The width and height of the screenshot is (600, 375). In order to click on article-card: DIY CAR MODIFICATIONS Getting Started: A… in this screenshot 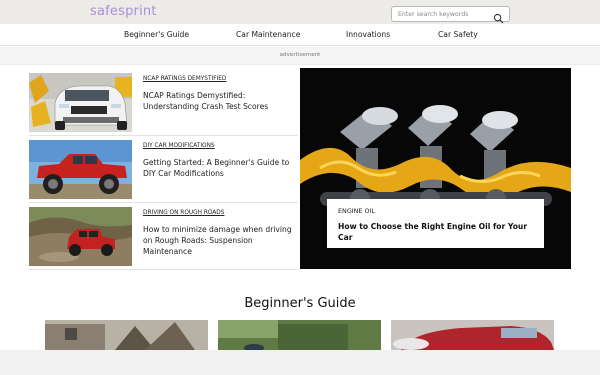, I will do `click(163, 170)`.